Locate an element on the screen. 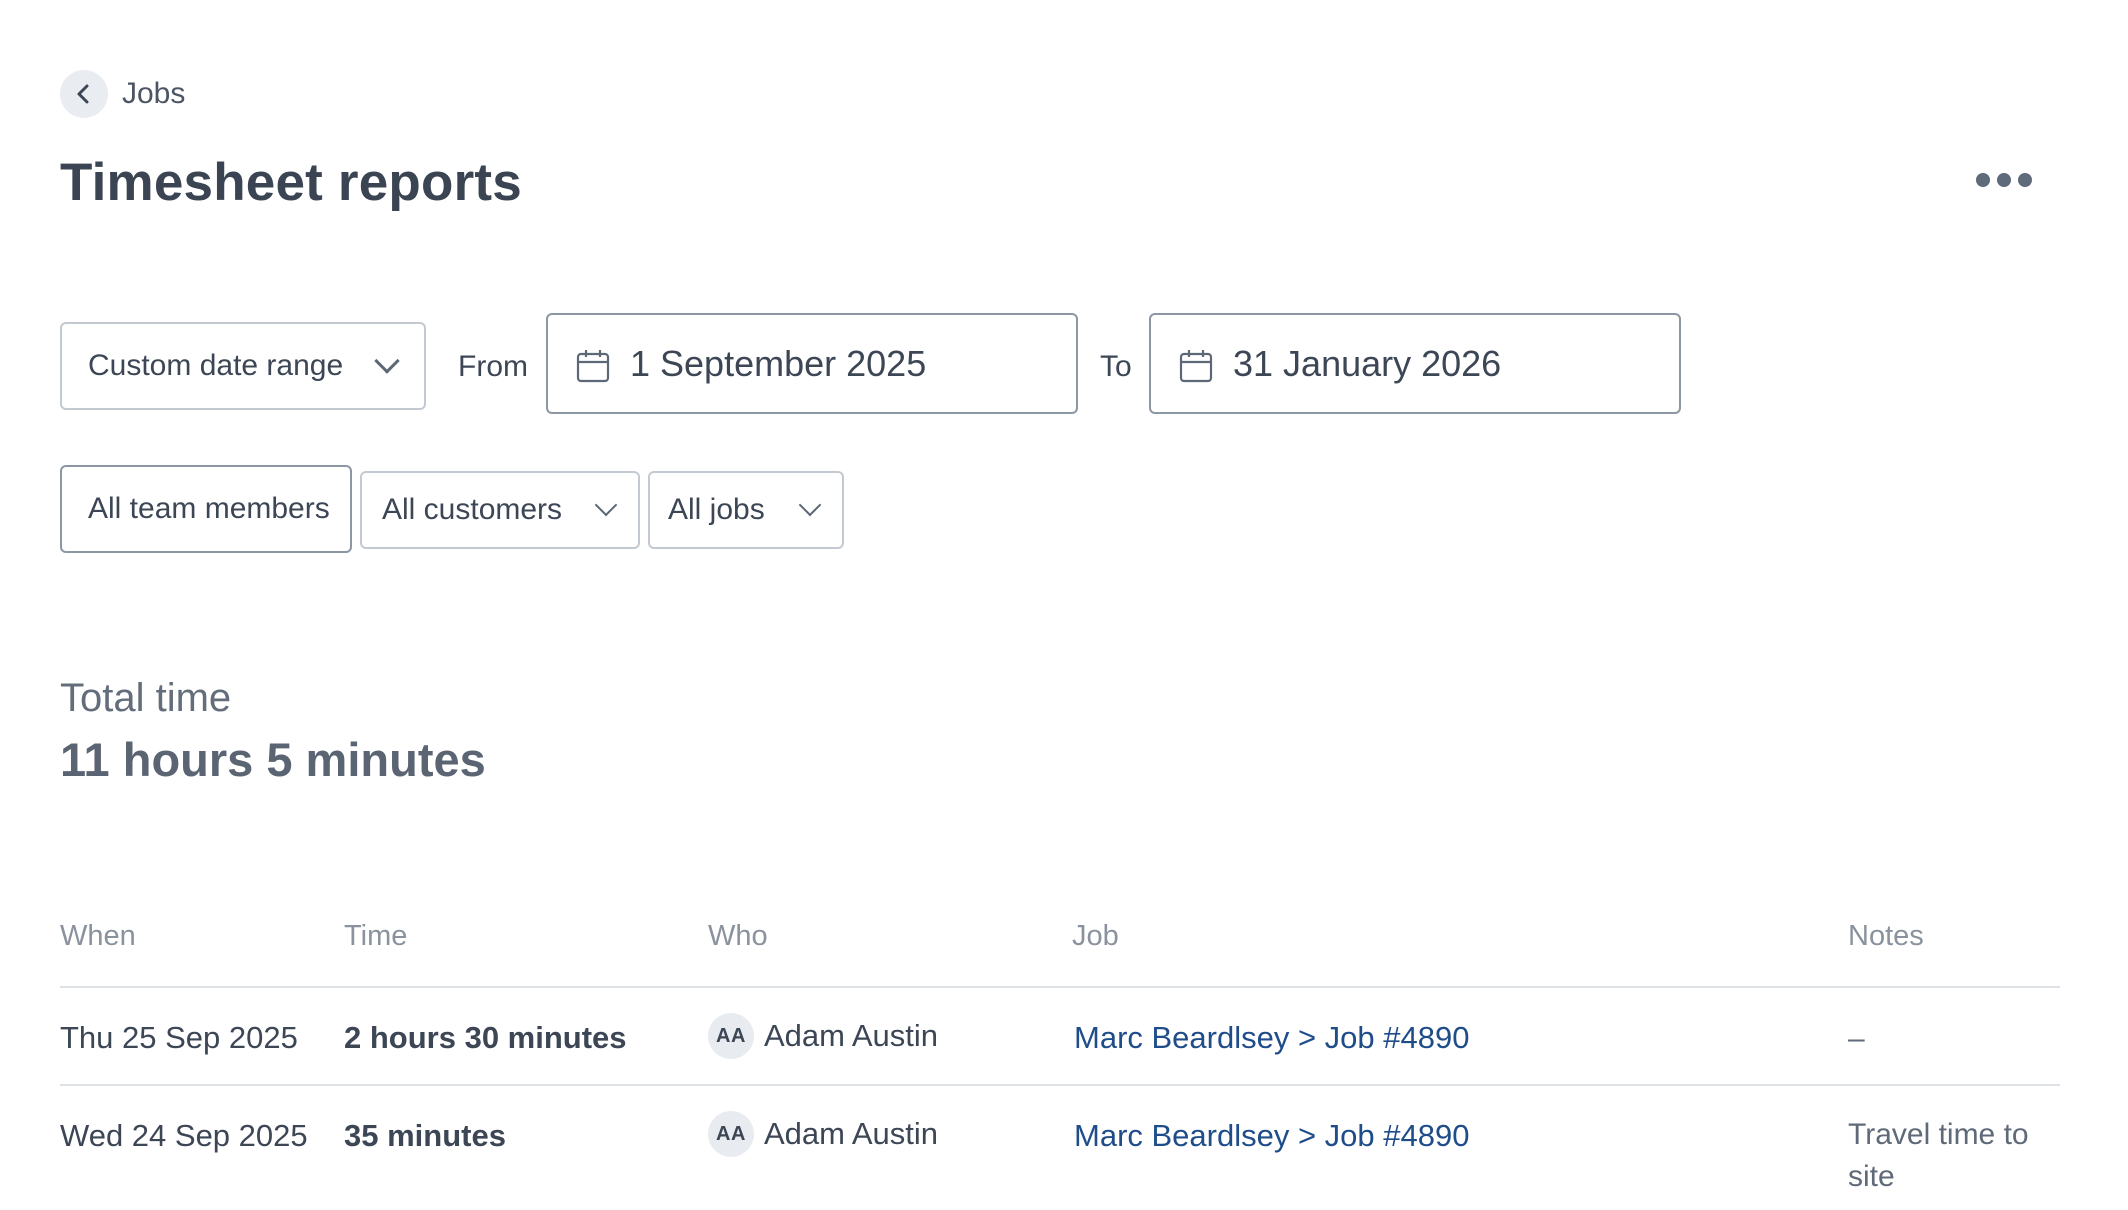 The width and height of the screenshot is (2128, 1210). row-time: 2 hours 30 minutes is located at coordinates (485, 1037).